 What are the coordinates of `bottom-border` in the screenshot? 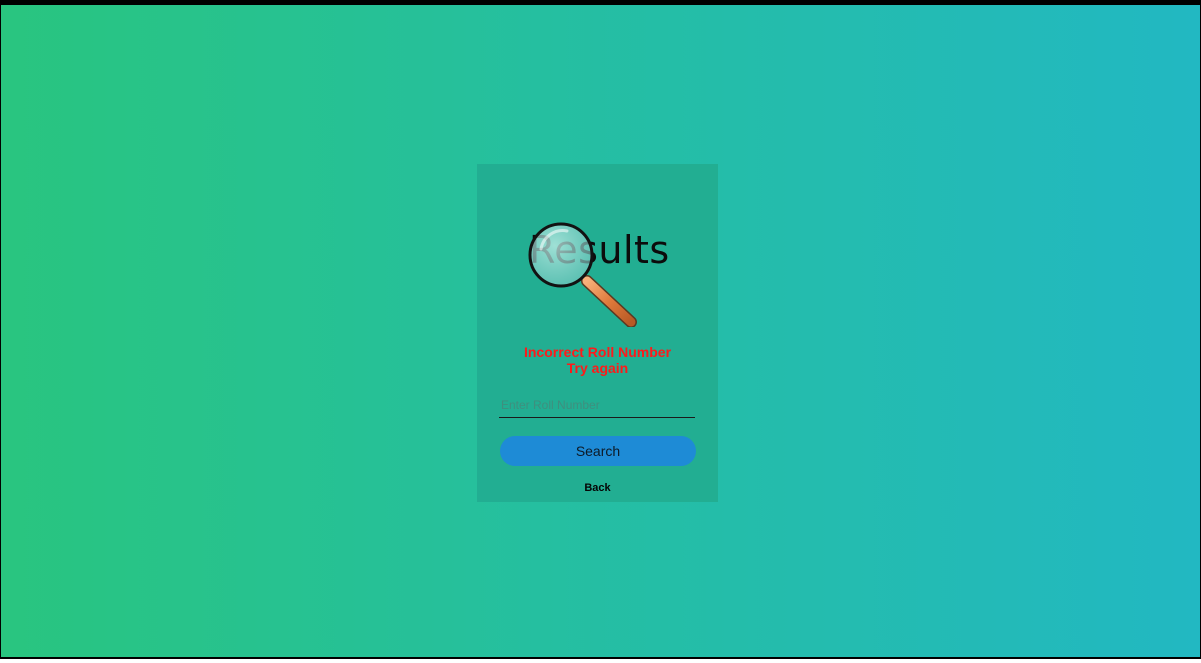 It's located at (600, 661).